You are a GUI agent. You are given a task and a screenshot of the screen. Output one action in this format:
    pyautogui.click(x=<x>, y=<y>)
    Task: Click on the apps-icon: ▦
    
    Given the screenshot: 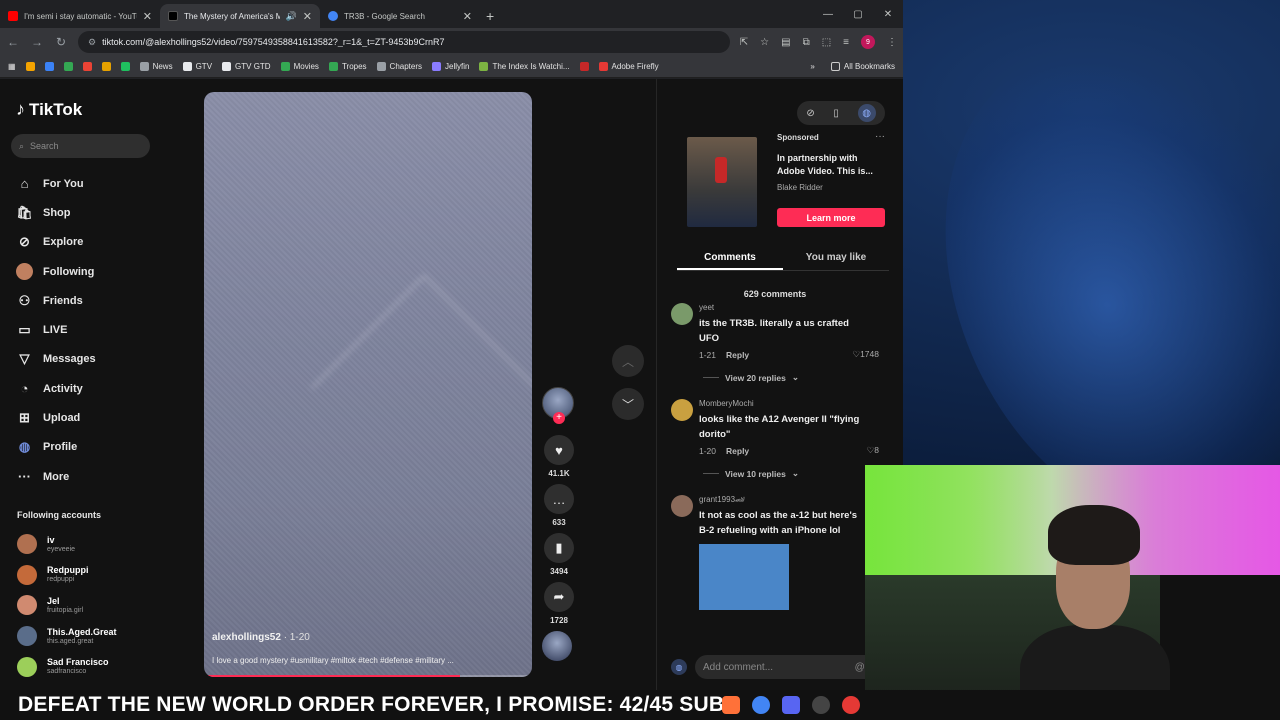 What is the action you would take?
    pyautogui.click(x=12, y=66)
    